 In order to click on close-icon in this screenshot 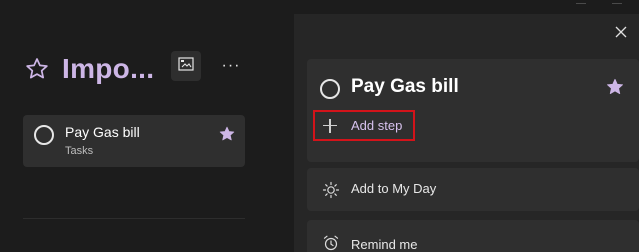, I will do `click(621, 34)`.